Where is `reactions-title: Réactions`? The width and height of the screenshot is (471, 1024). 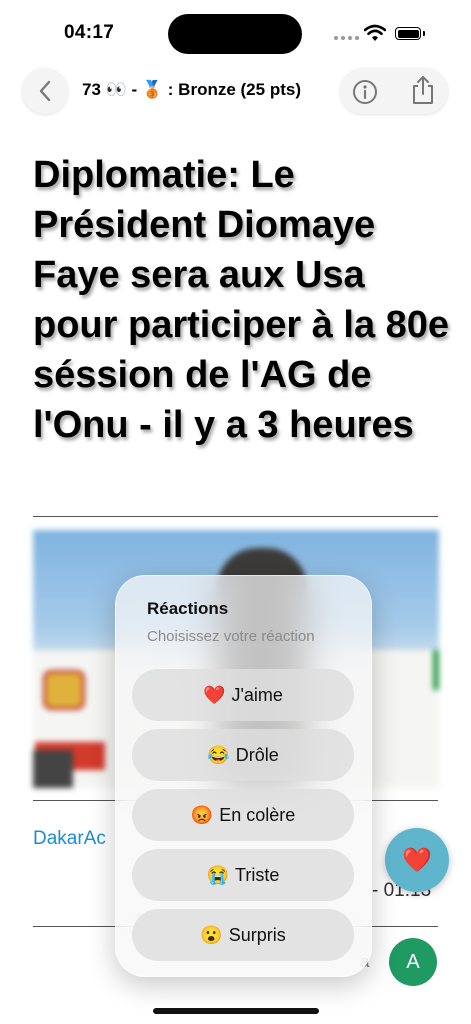 reactions-title: Réactions is located at coordinates (188, 608).